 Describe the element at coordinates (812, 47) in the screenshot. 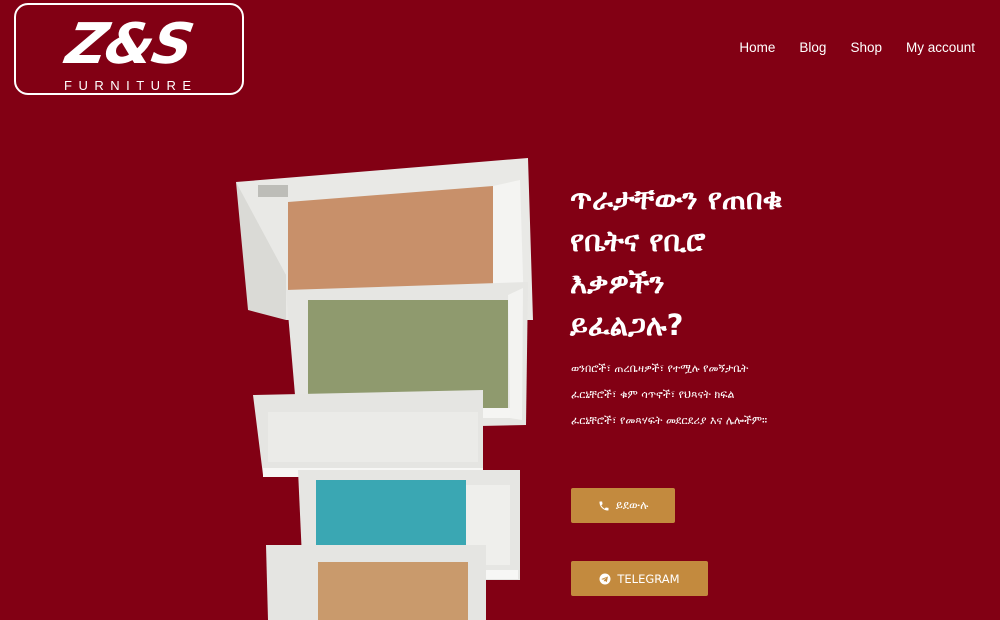

I see `nav-blog-link: Blog` at that location.